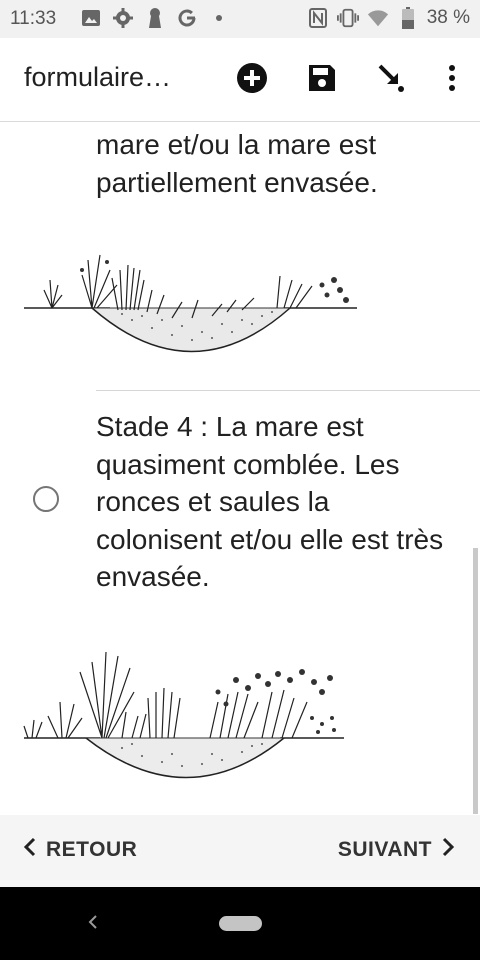  What do you see at coordinates (93, 924) in the screenshot?
I see `system-back-icon` at bounding box center [93, 924].